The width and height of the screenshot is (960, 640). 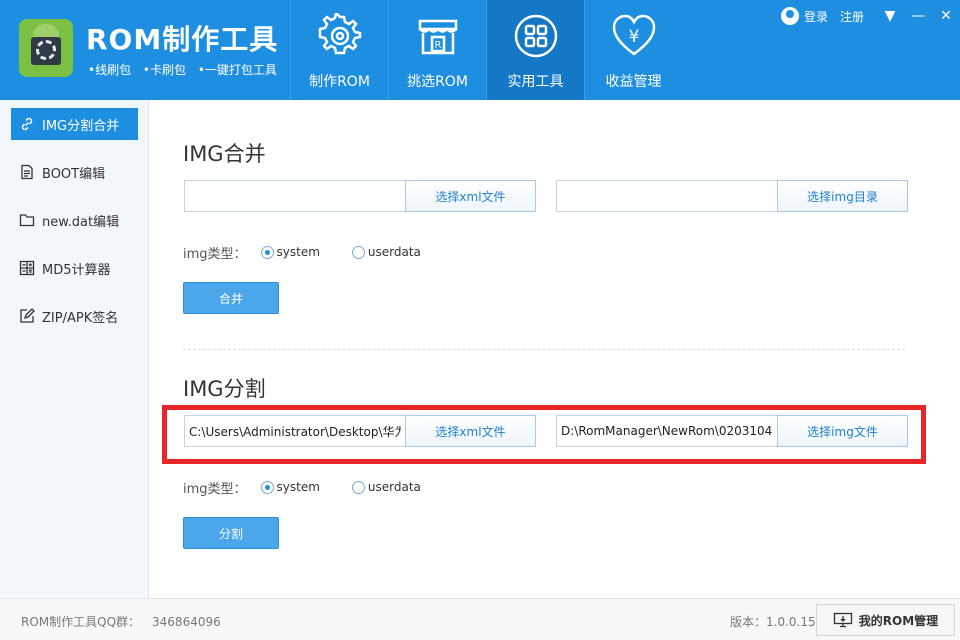 I want to click on user-icon, so click(x=789, y=16).